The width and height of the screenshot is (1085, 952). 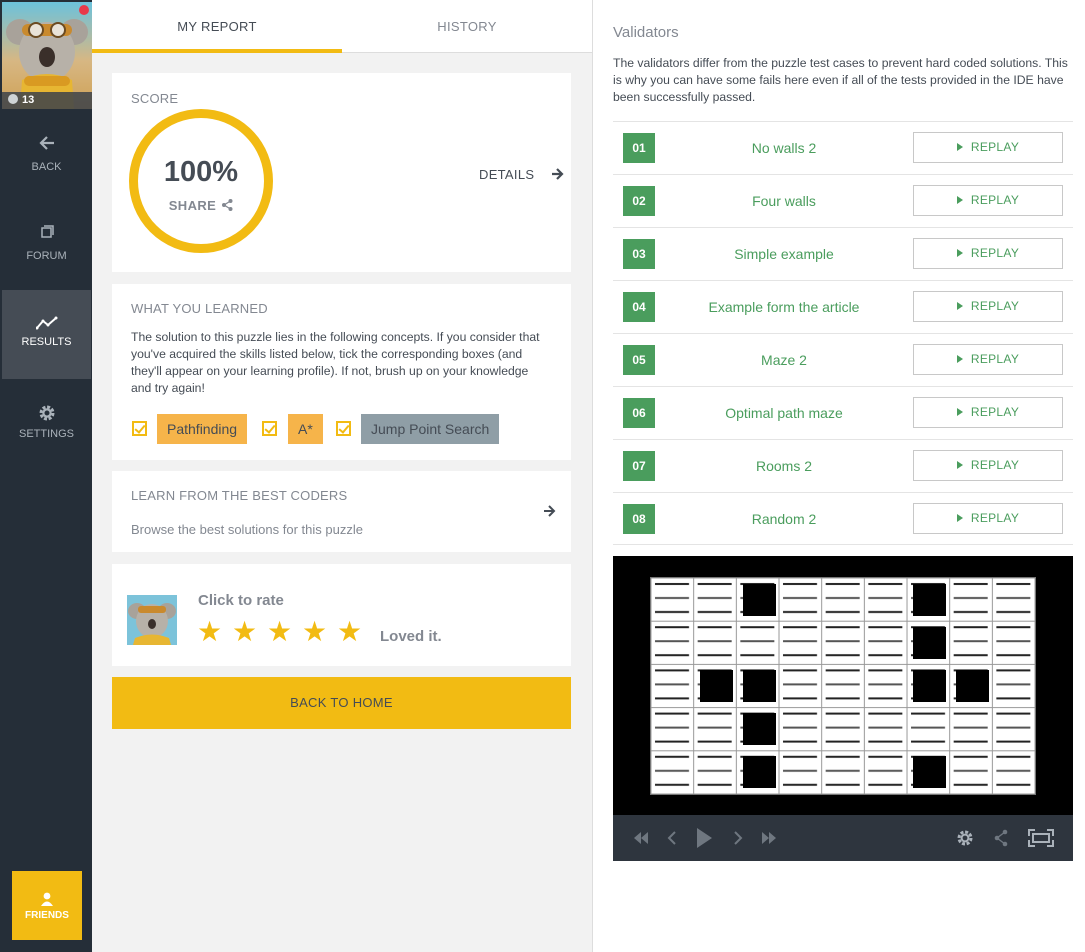 I want to click on validator-row: 01 No walls 2 REPLAY, so click(x=843, y=147).